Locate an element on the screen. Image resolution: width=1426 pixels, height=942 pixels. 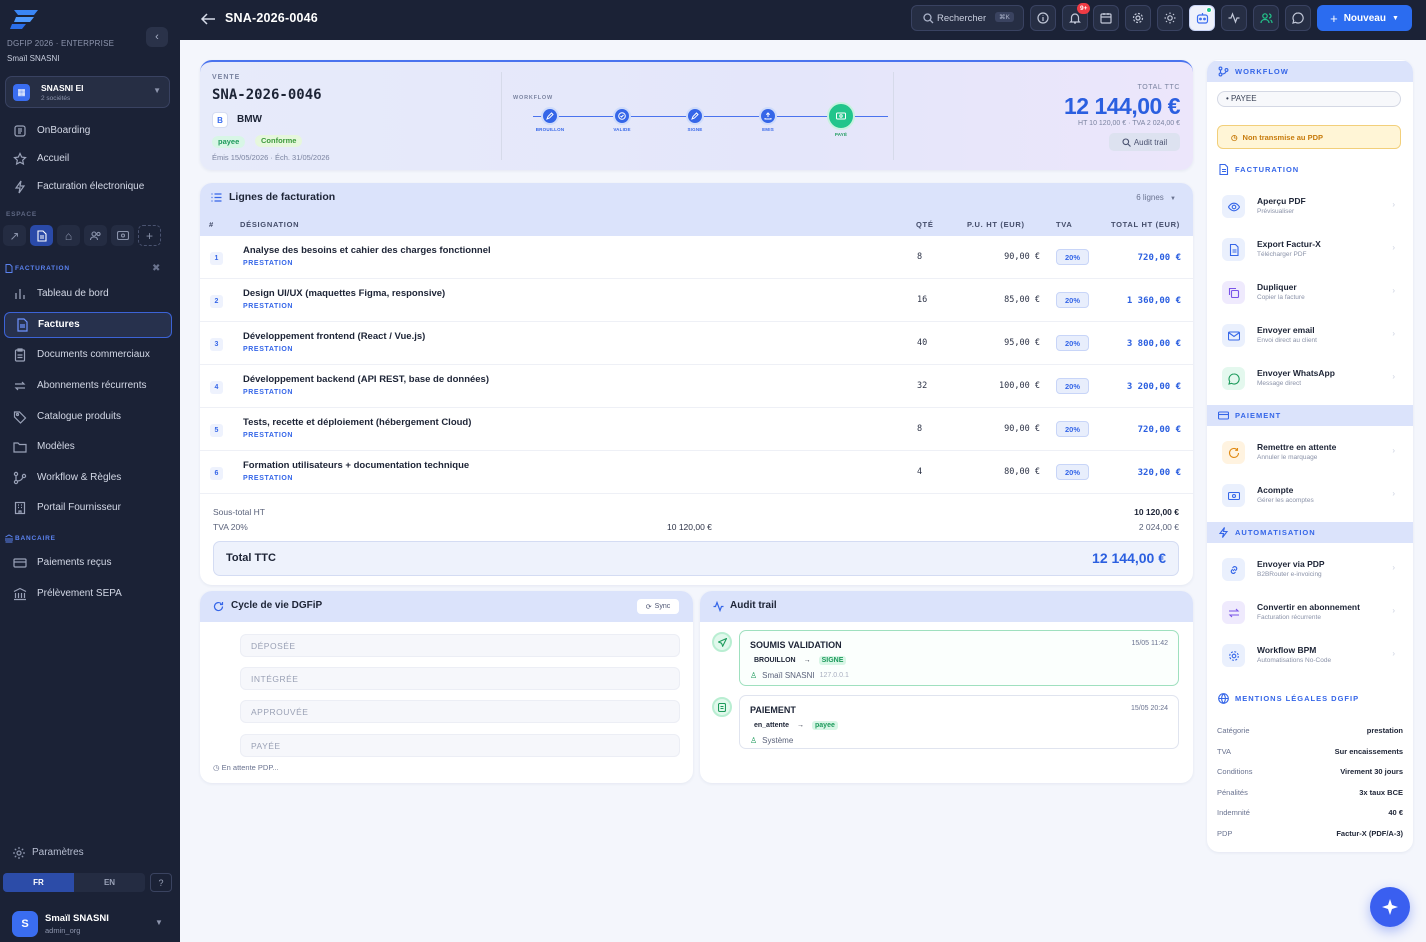
action-remettre-en-attente: Remettre en attente Annuler le marquage › is located at coordinates (1311, 452).